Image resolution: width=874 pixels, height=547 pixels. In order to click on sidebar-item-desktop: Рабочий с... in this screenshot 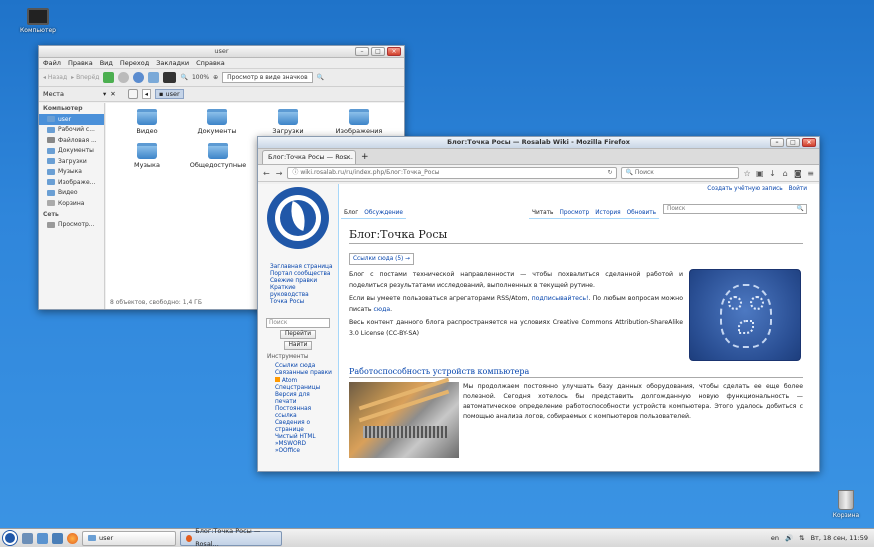, I will do `click(71, 130)`.